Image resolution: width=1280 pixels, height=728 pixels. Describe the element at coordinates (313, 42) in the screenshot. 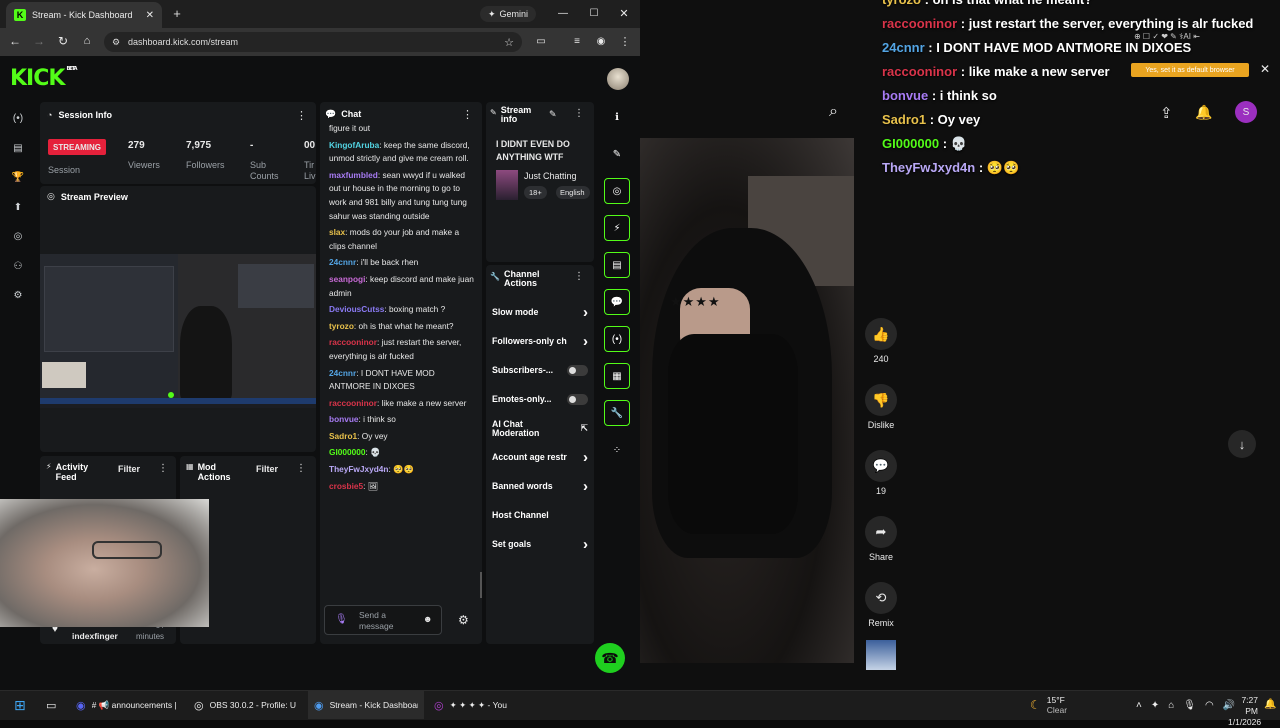

I see `url-field: ⚙ dashboard.kick.com/stream ☆` at that location.